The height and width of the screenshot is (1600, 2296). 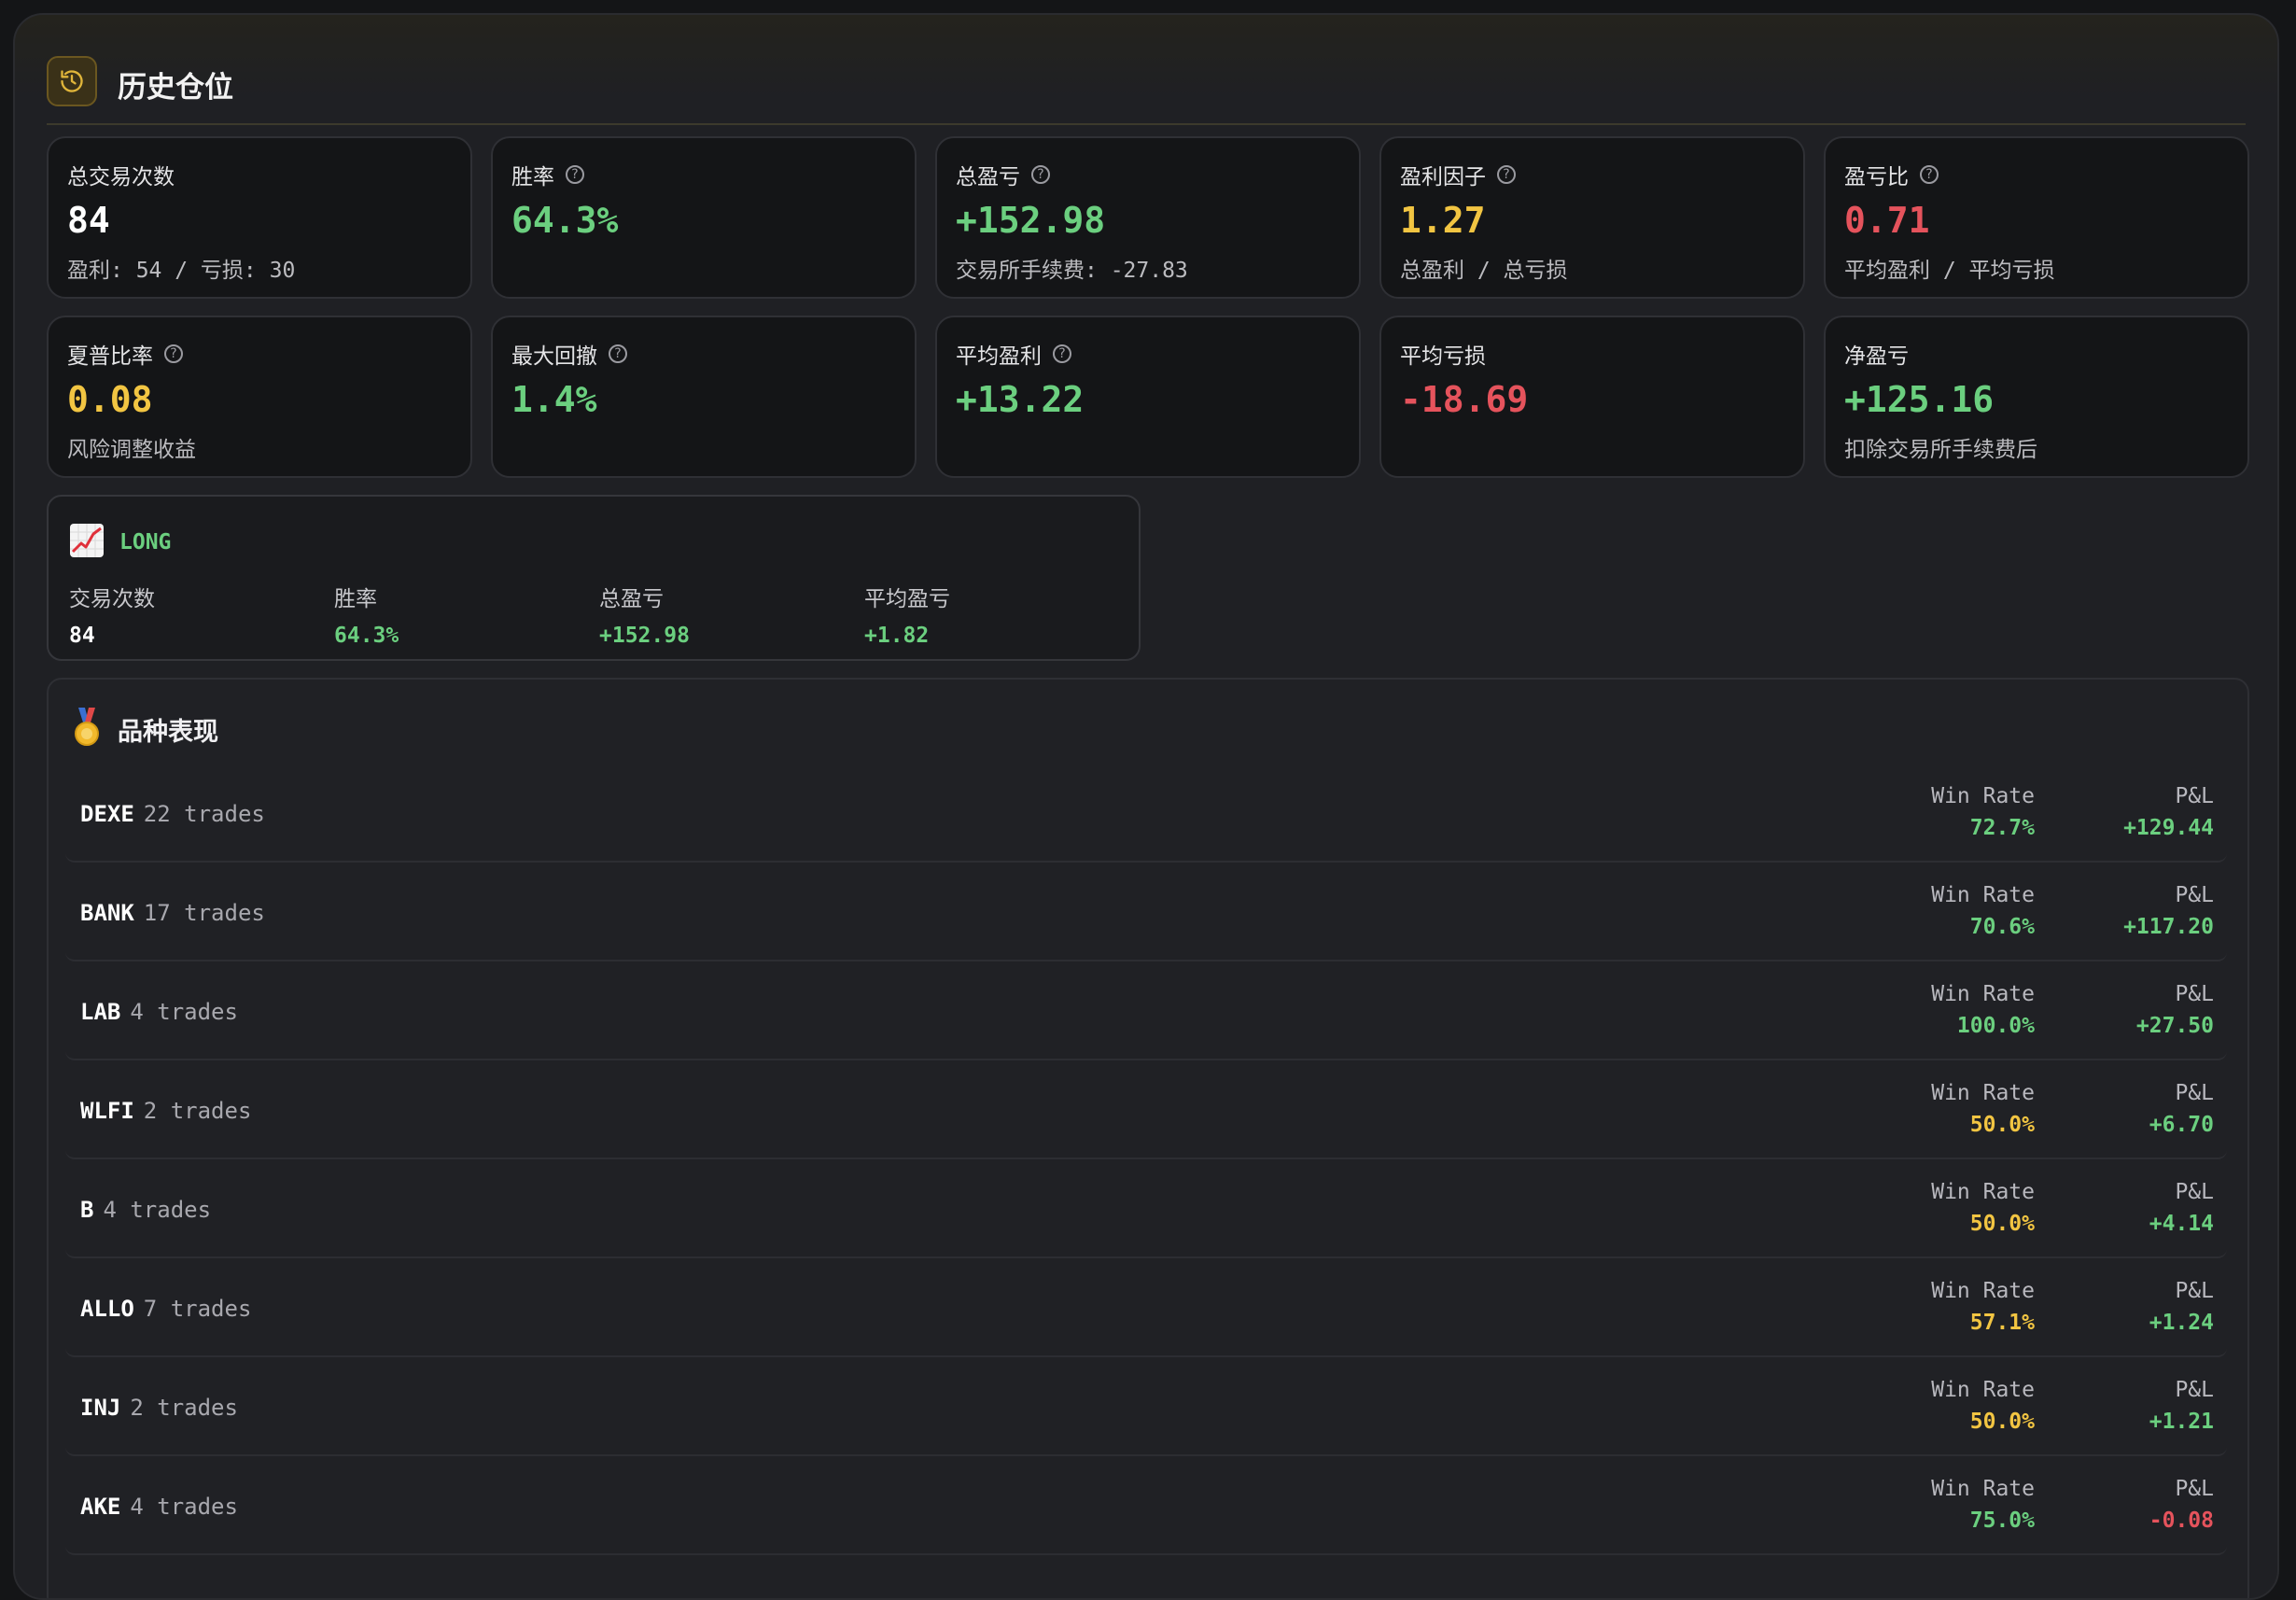 I want to click on stat-subtext: 平均盈利 / 平均亏损, so click(x=1949, y=271).